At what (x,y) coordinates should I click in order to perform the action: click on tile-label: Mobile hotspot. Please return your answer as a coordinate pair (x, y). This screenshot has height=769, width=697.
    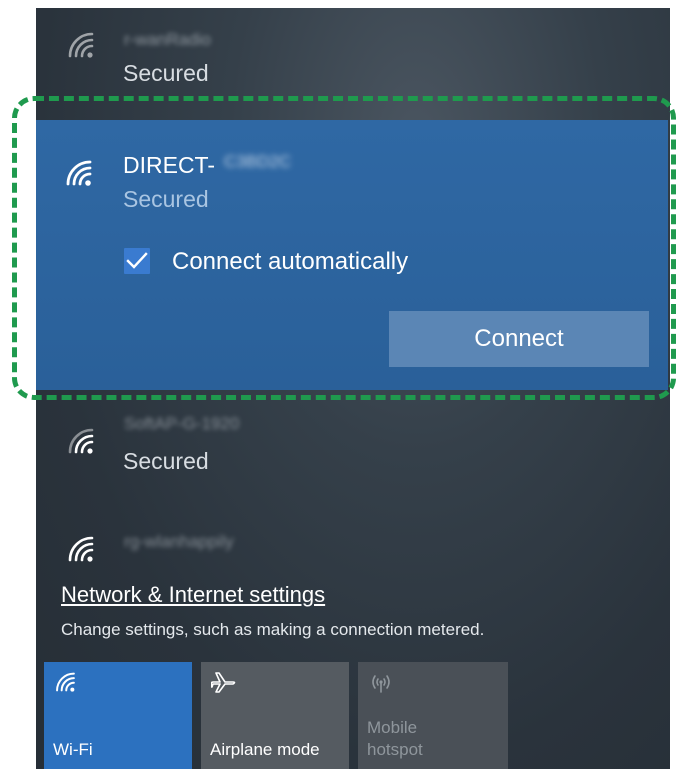
    Looking at the image, I should click on (395, 738).